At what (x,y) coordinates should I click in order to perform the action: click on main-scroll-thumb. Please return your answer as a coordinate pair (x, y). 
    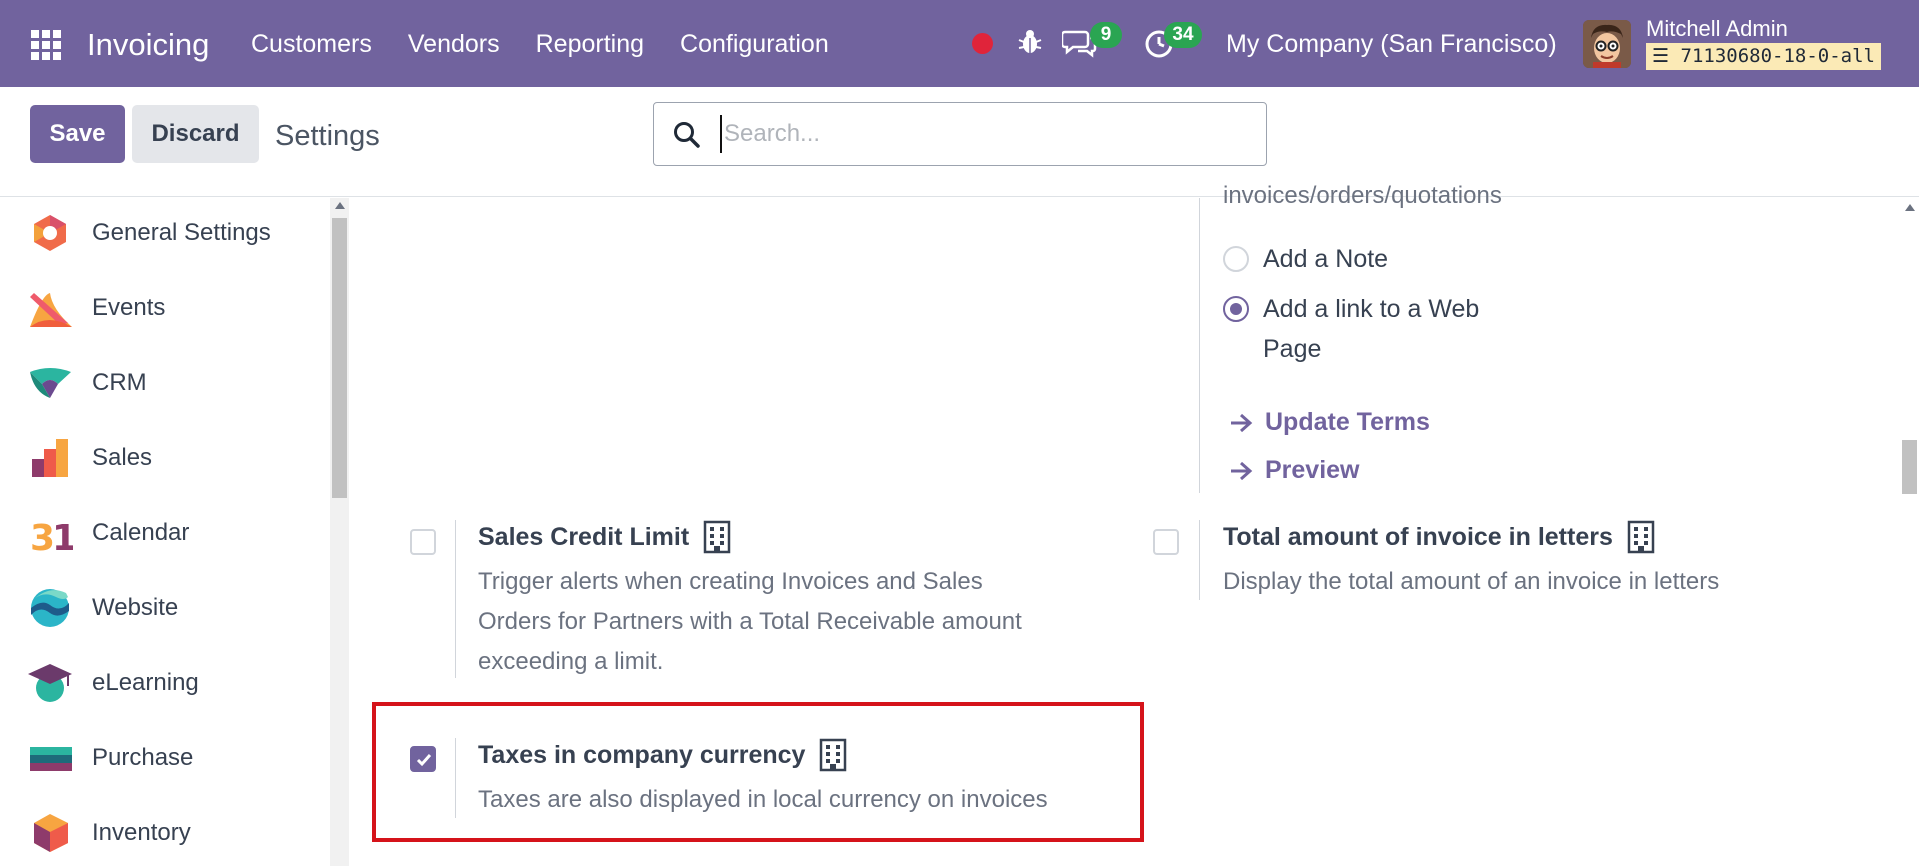
    Looking at the image, I should click on (1909, 467).